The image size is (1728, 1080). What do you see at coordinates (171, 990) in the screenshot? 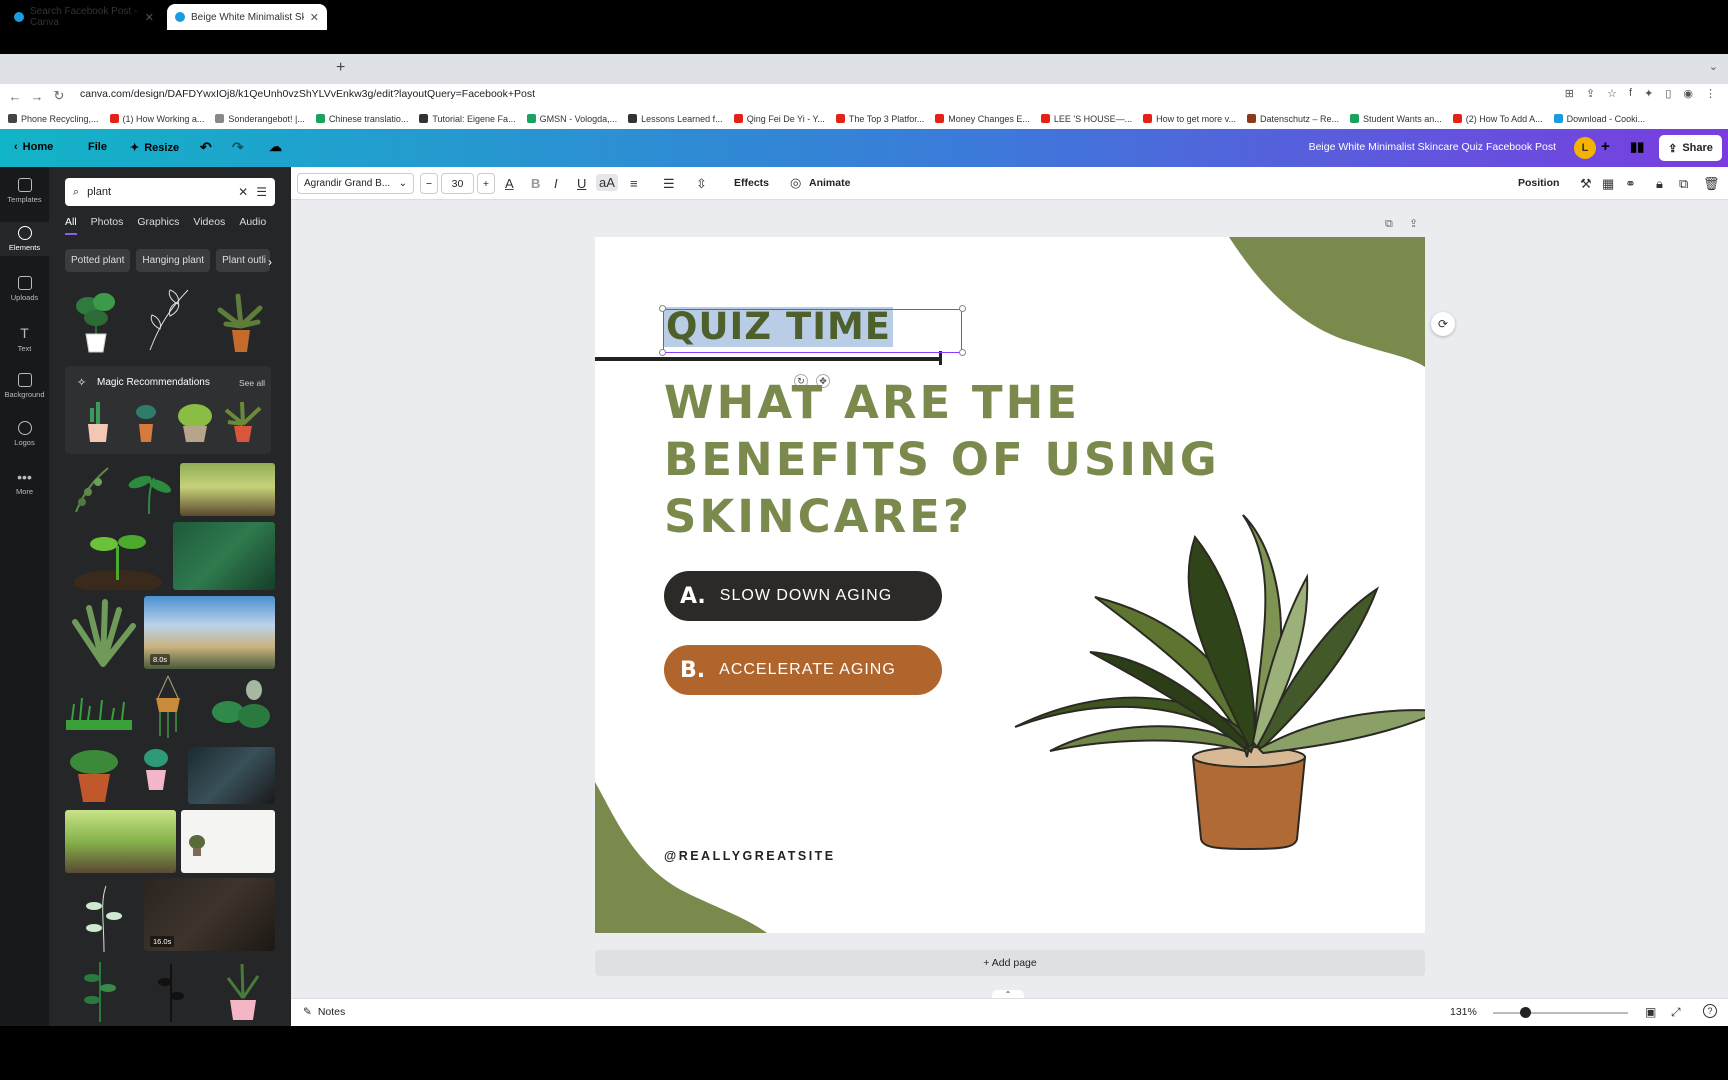
I see `dark-leaf-thumb` at bounding box center [171, 990].